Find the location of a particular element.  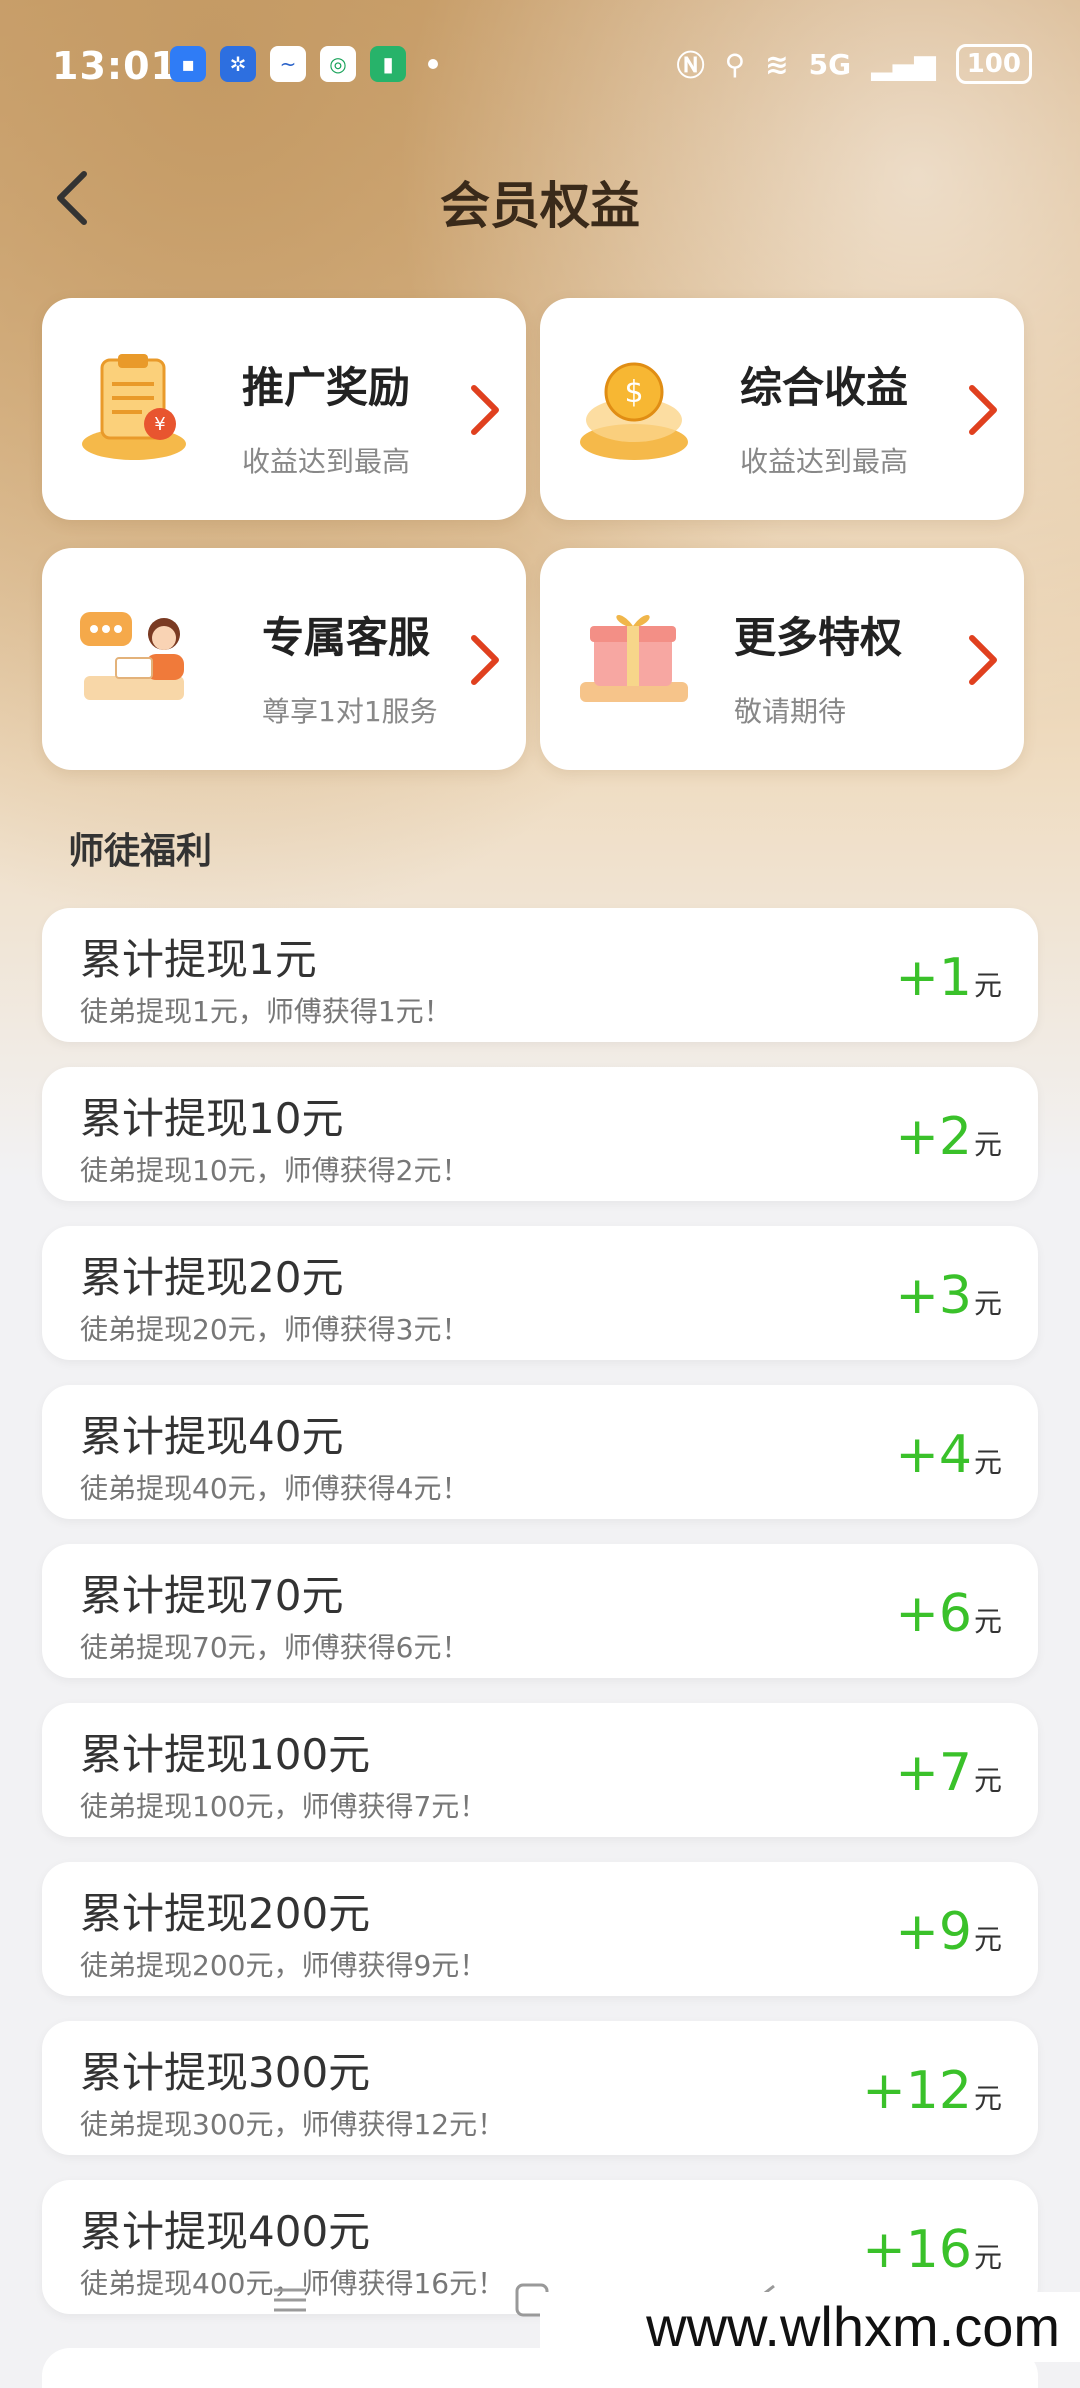

reward-item: 累计提现70元 徒弟提现70元，师傅获得6元！ +6元 is located at coordinates (540, 1611).